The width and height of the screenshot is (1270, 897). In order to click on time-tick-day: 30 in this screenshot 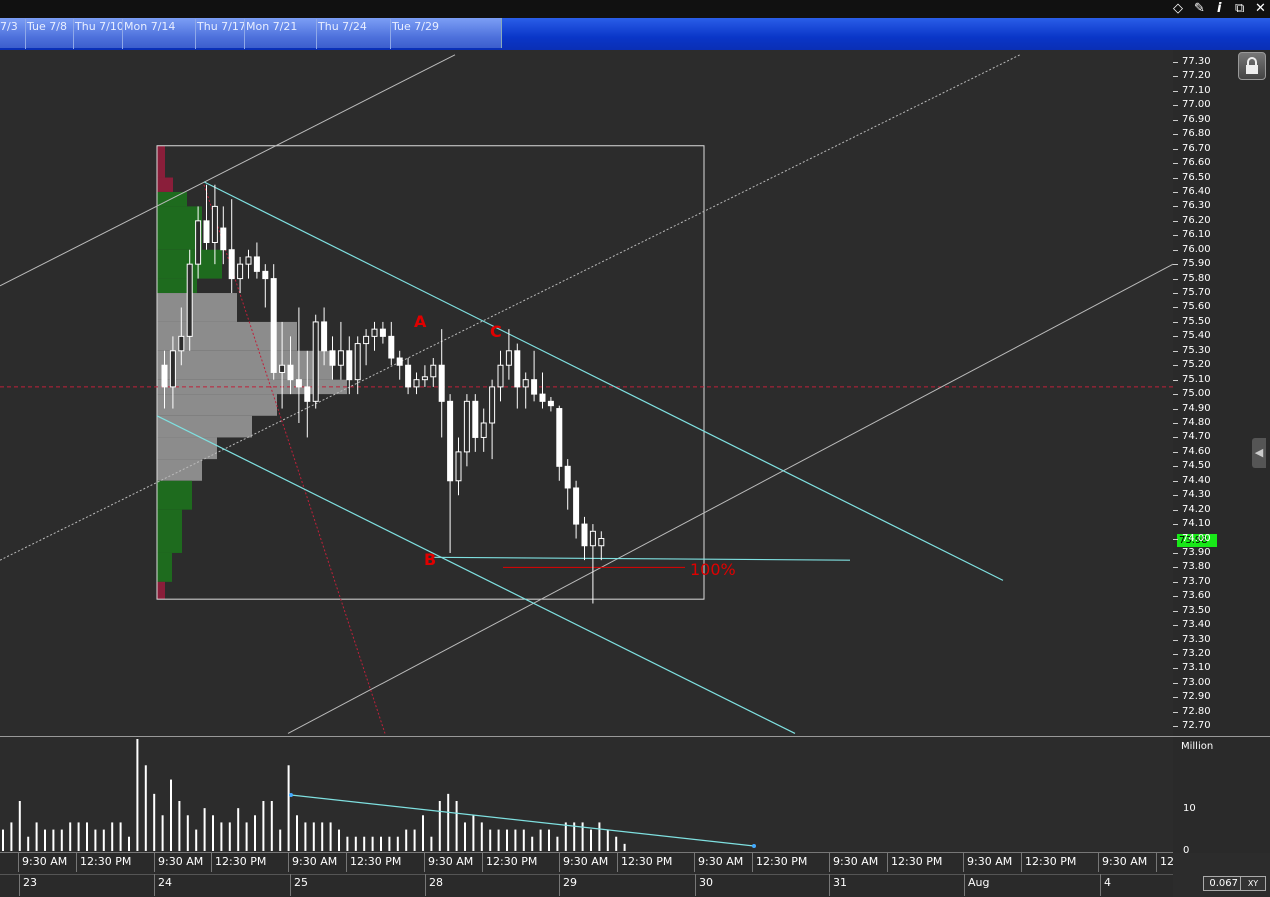, I will do `click(706, 882)`.